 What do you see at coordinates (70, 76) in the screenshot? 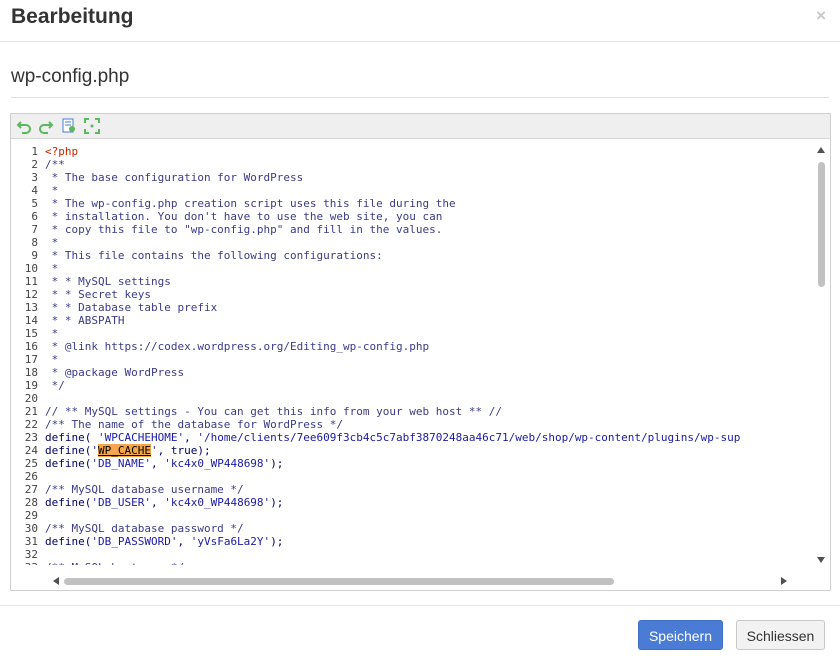
I see `file-name: wp-config.php` at bounding box center [70, 76].